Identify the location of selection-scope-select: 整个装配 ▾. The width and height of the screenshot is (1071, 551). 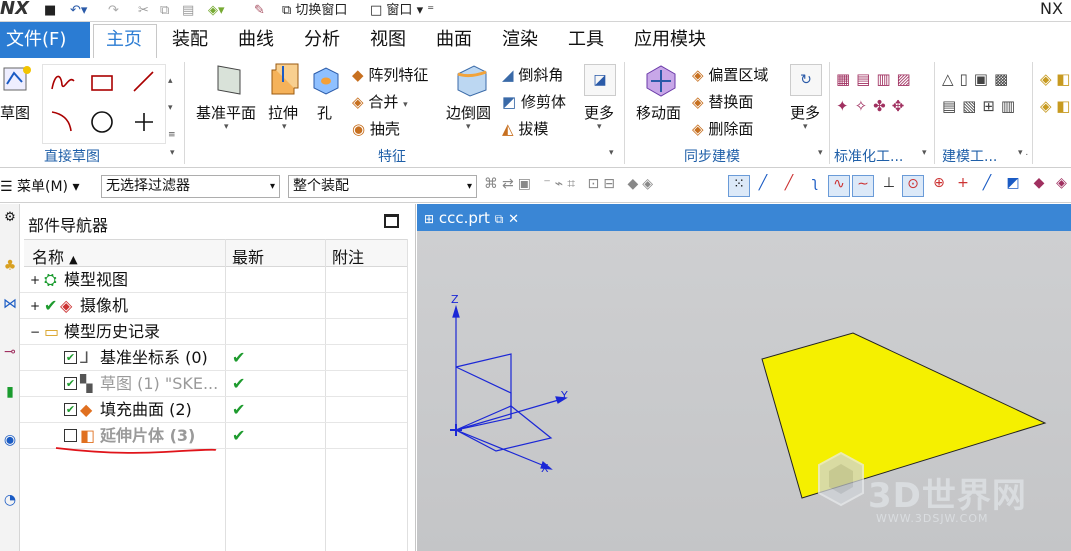
(382, 186).